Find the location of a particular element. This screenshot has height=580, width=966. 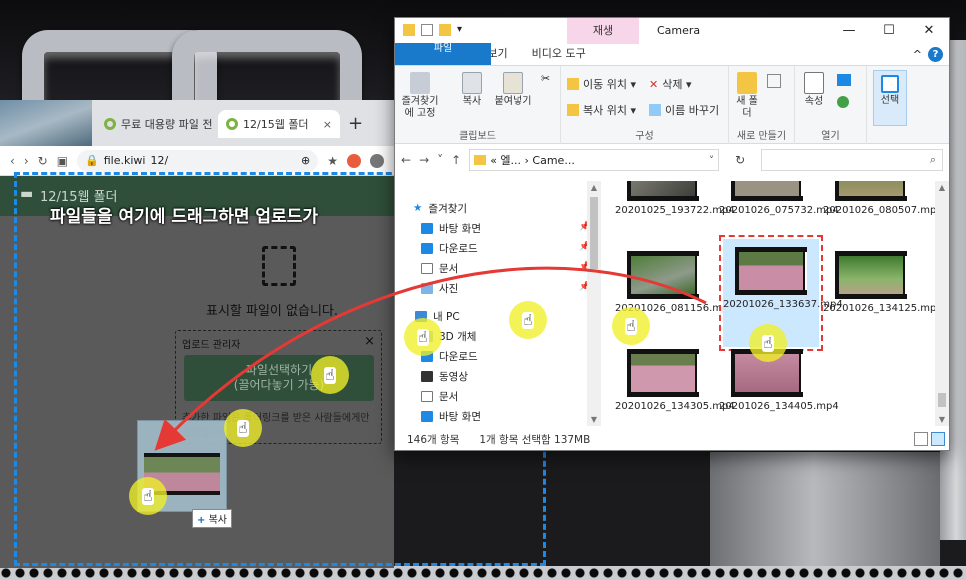

nav-pc-desktop: 바탕 화면 is located at coordinates (451, 416).